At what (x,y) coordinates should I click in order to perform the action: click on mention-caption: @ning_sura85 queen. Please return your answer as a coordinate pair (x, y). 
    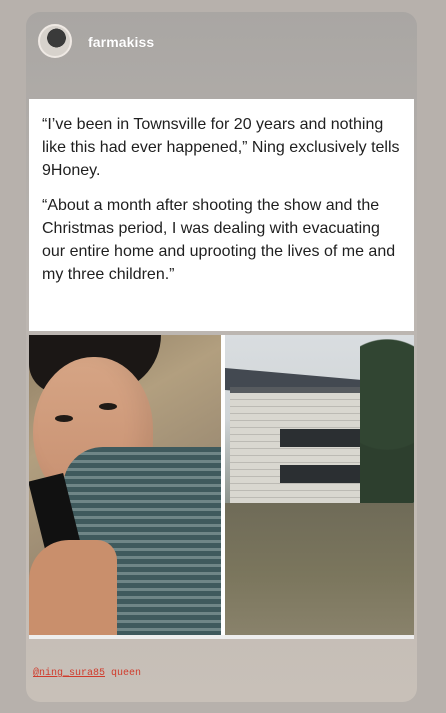
    Looking at the image, I should click on (87, 673).